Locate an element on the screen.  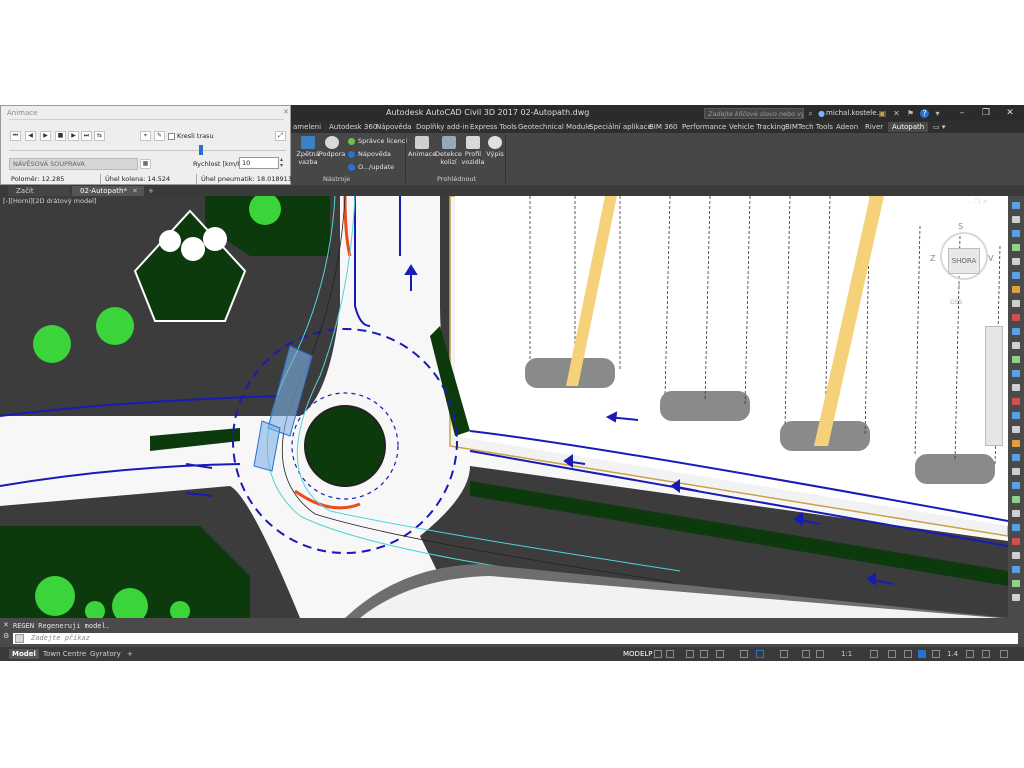
clean-screen-icon is located at coordinates (970, 654).